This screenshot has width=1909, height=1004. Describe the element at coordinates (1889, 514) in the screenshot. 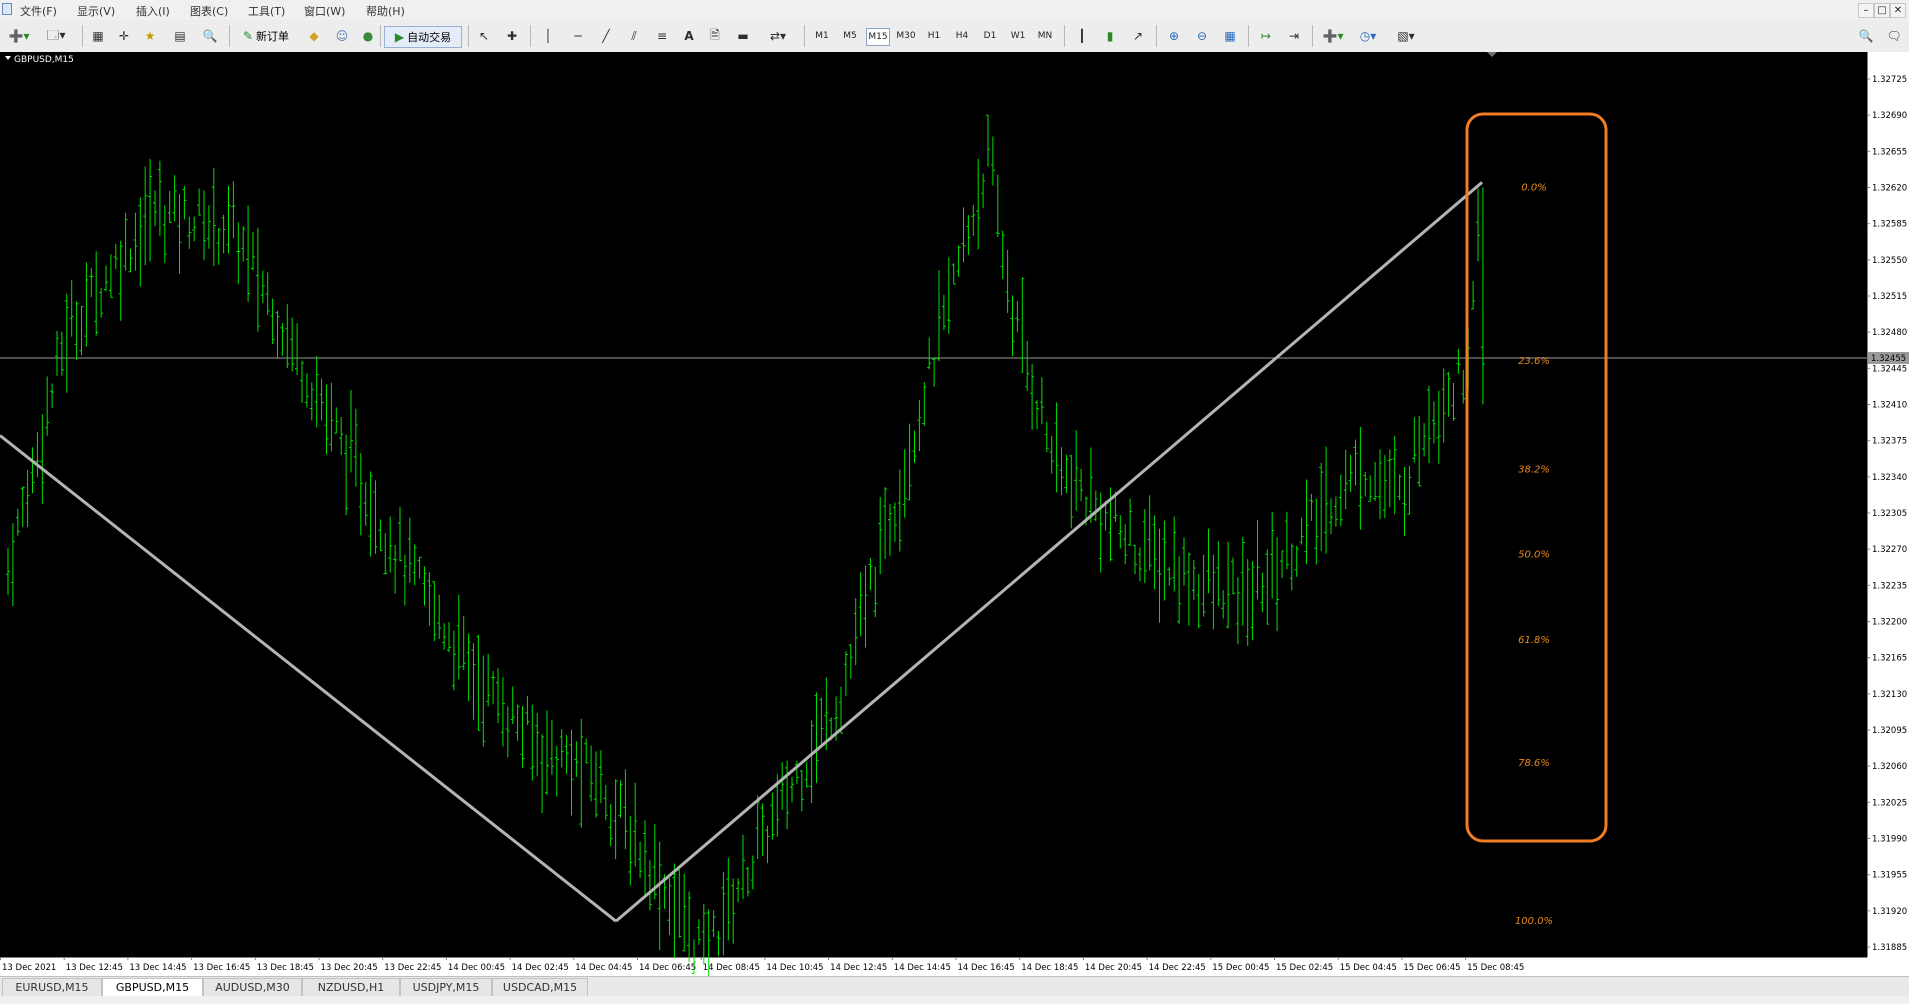

I see `price-tick-label: 1.32305` at that location.